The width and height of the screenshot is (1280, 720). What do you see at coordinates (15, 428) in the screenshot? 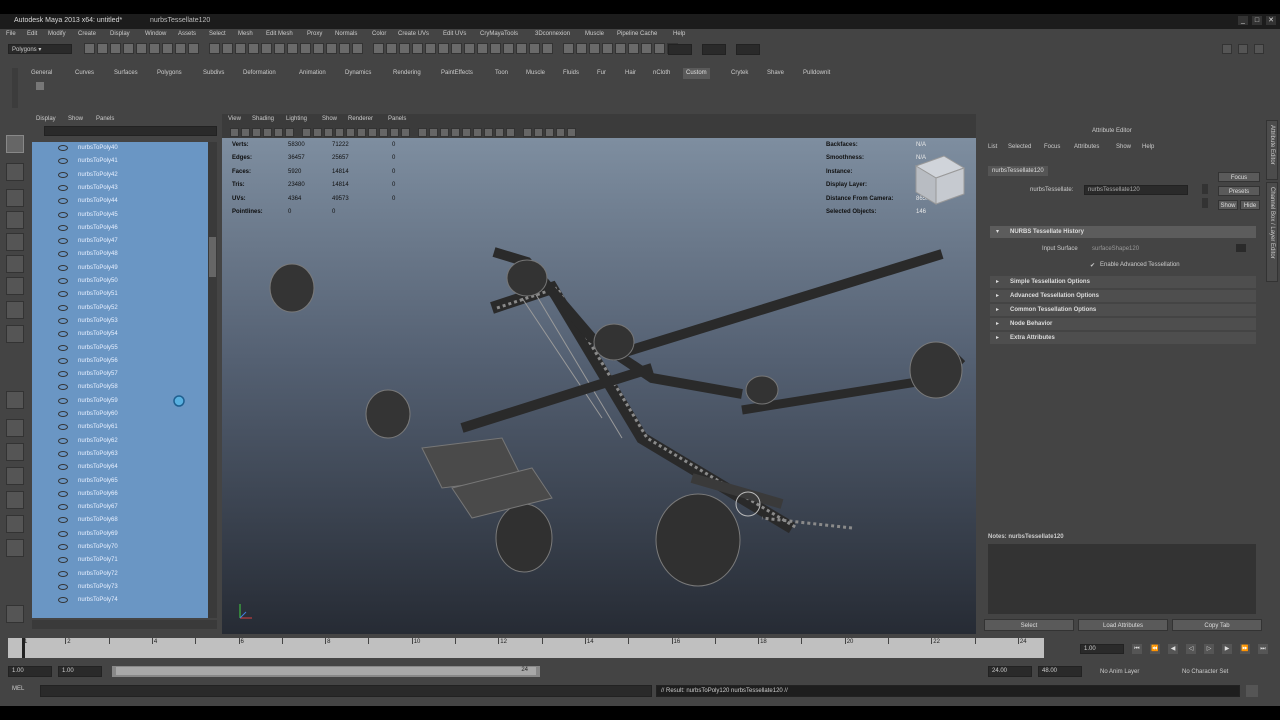
I see `layout-four-icon` at bounding box center [15, 428].